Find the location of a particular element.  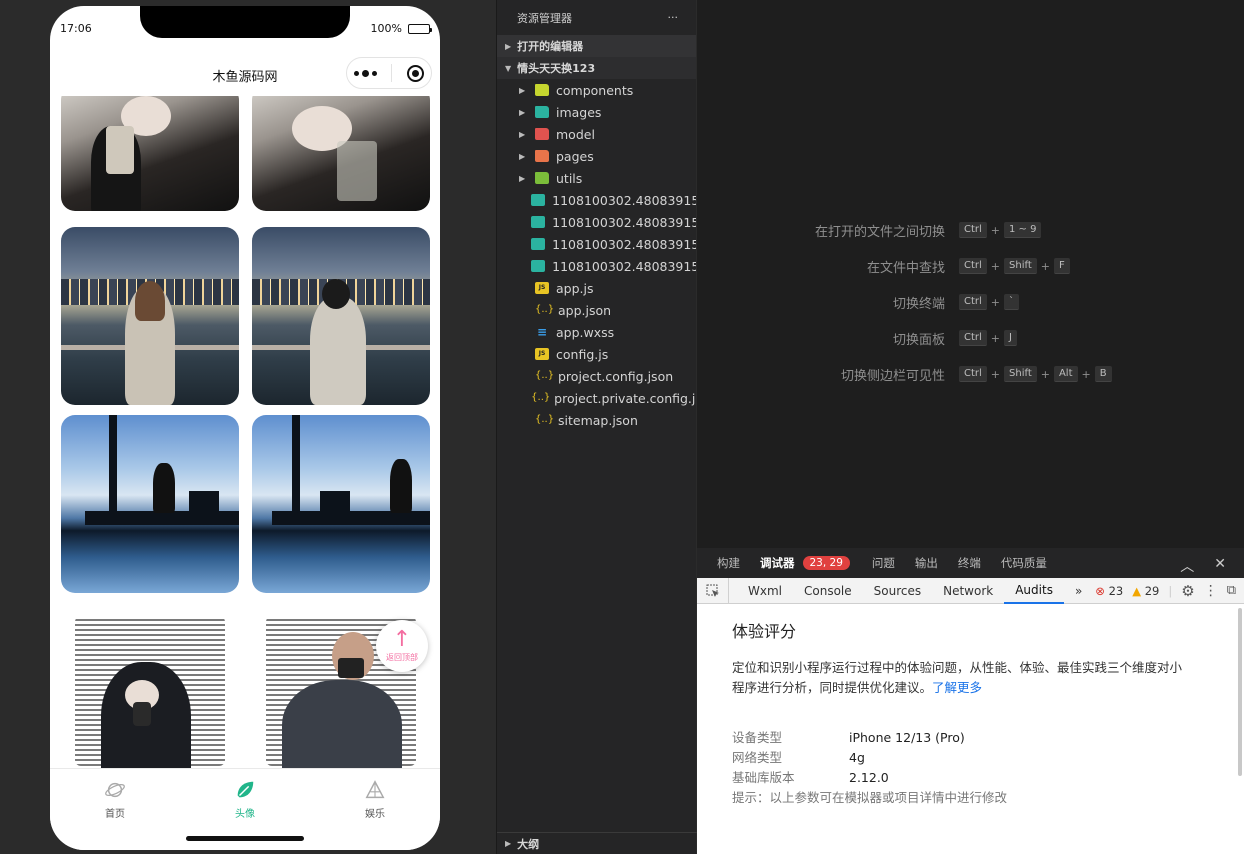

tree-file: ▶{..}project.config.json is located at coordinates (596, 376).